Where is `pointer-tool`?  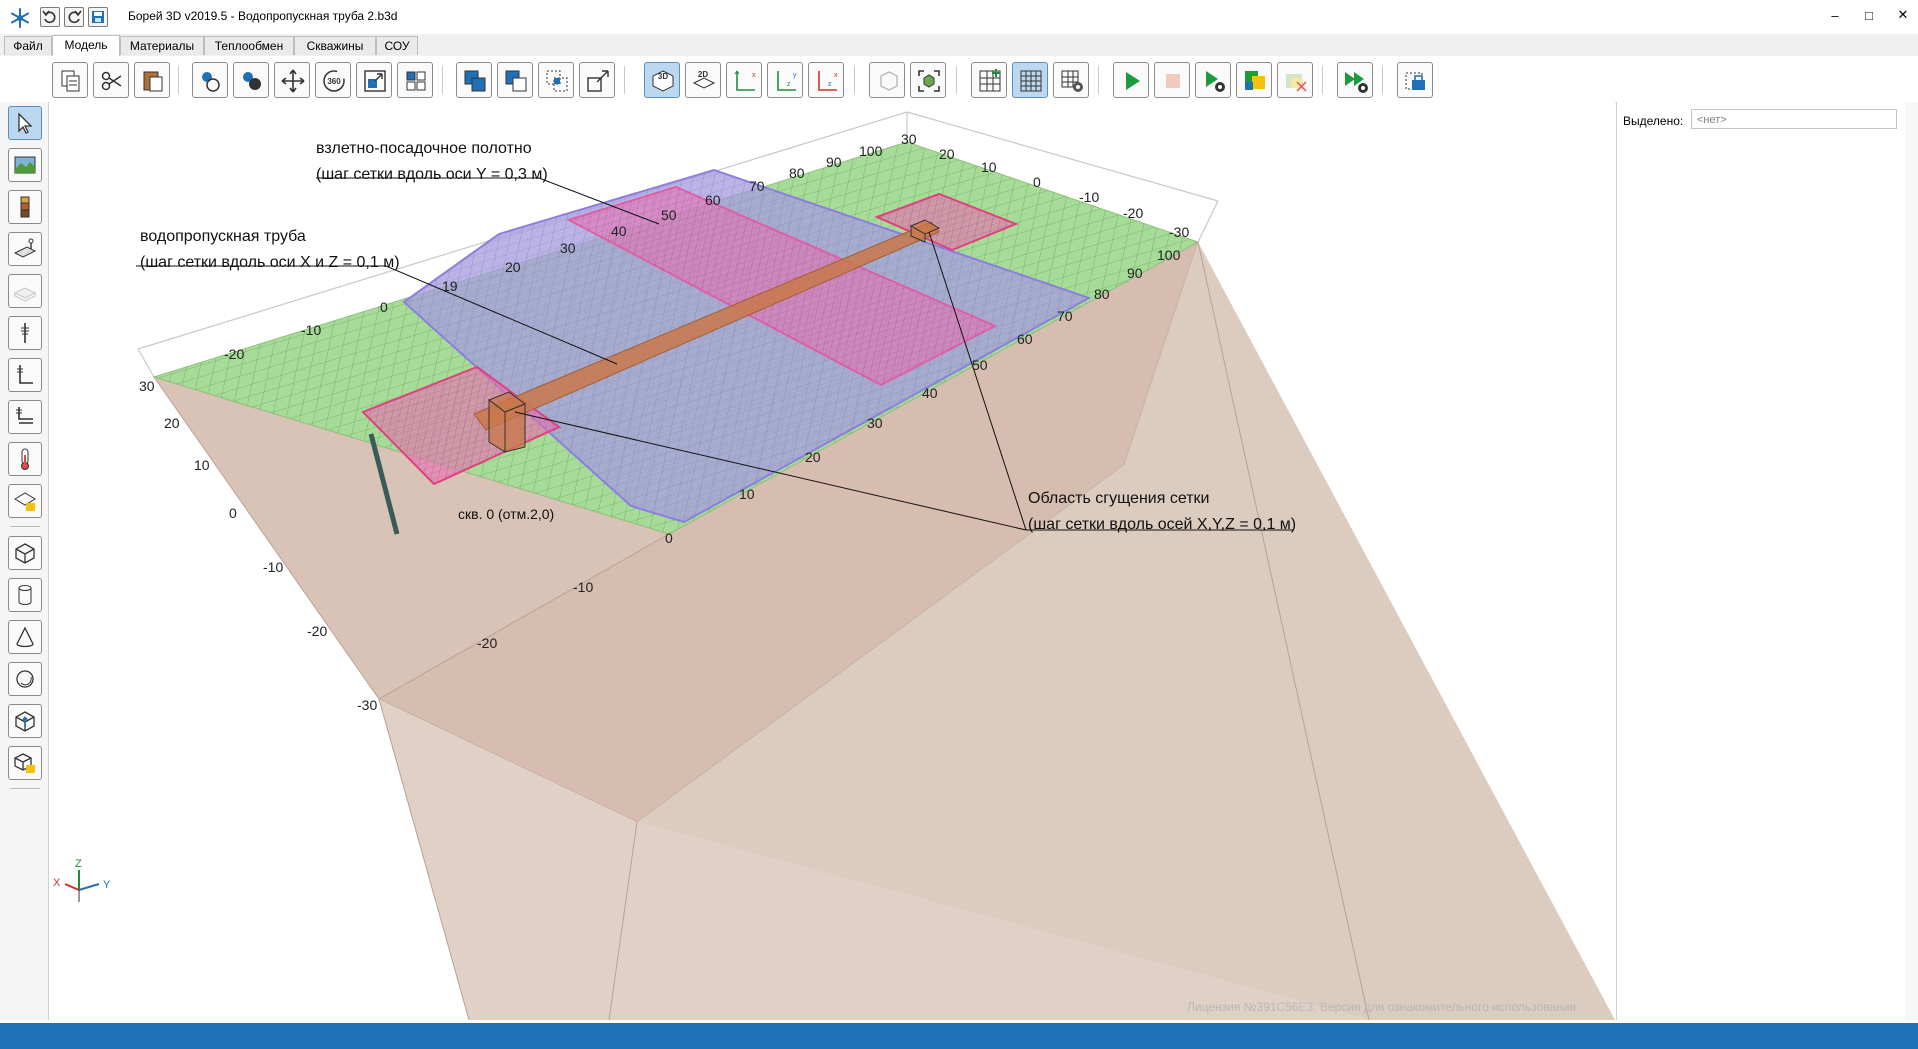
pointer-tool is located at coordinates (25, 123).